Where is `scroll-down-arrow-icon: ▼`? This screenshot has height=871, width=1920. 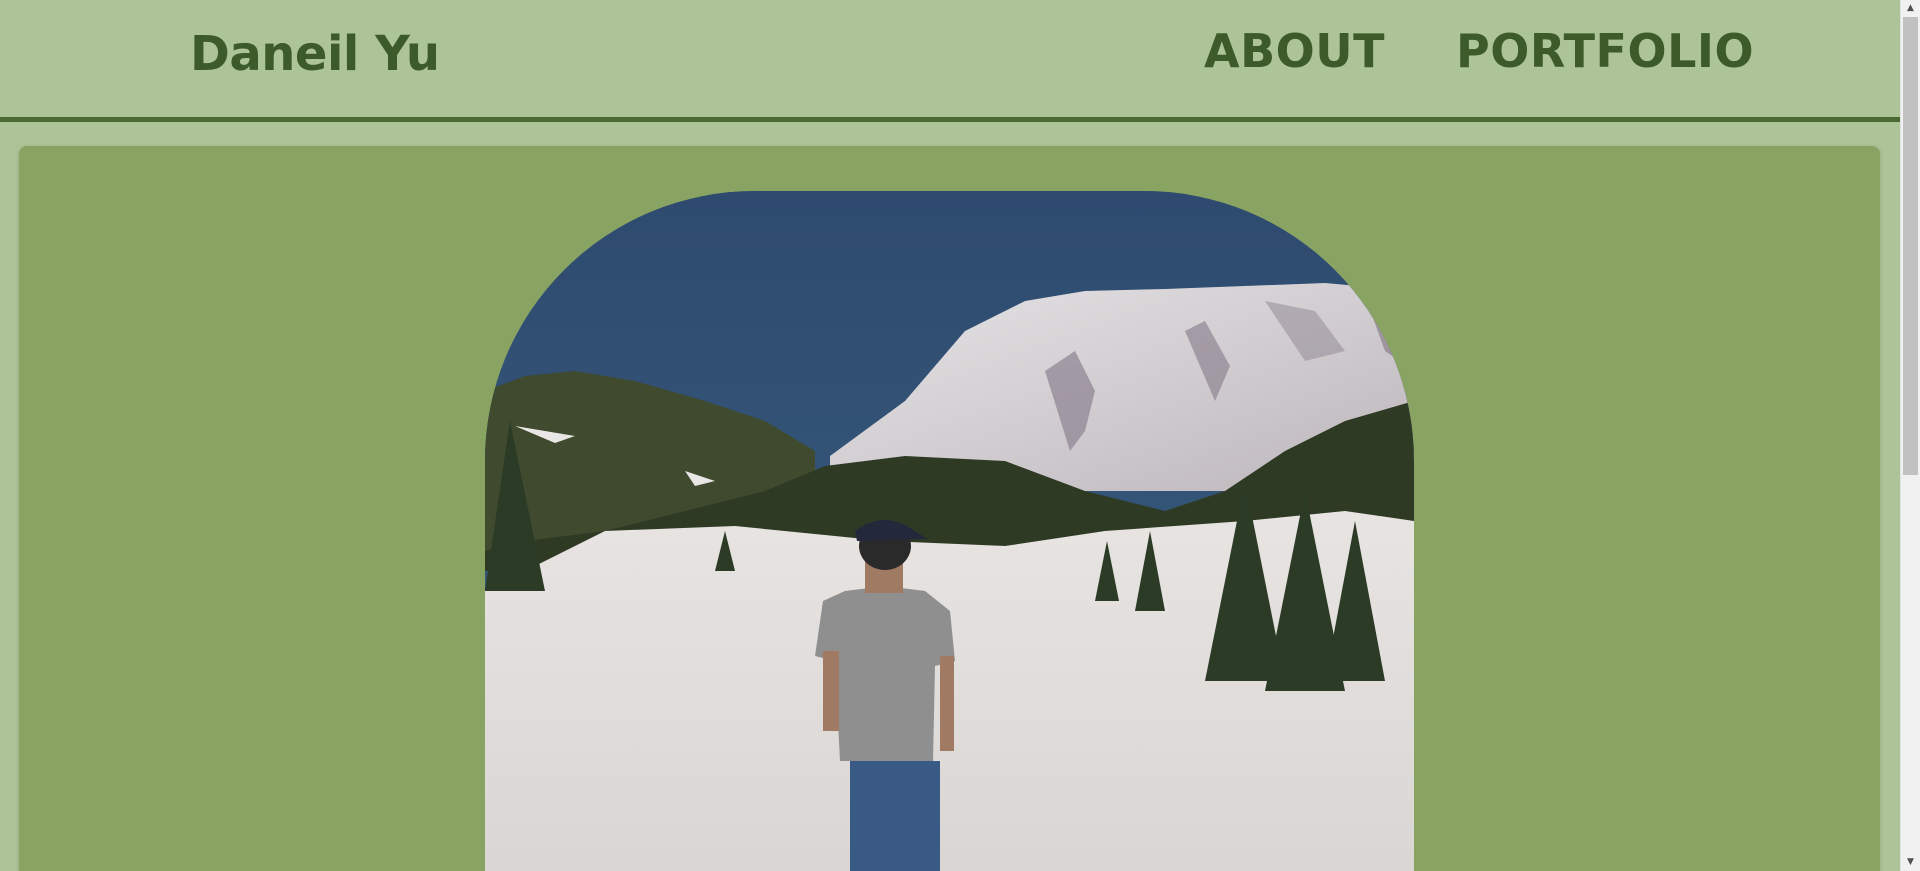 scroll-down-arrow-icon: ▼ is located at coordinates (1910, 862).